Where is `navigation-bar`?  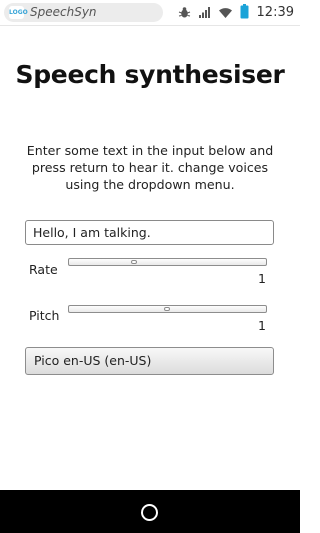 navigation-bar is located at coordinates (150, 511).